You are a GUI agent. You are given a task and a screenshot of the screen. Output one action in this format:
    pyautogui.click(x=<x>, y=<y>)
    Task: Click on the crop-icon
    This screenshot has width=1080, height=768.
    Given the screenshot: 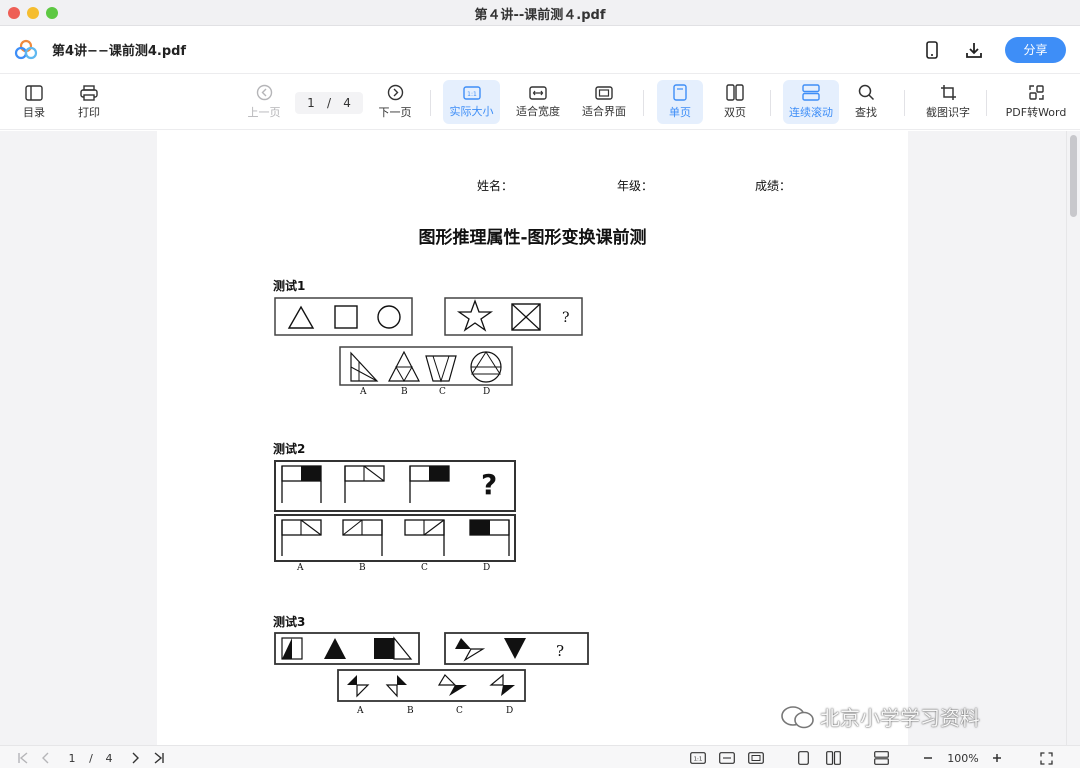 What is the action you would take?
    pyautogui.click(x=948, y=92)
    